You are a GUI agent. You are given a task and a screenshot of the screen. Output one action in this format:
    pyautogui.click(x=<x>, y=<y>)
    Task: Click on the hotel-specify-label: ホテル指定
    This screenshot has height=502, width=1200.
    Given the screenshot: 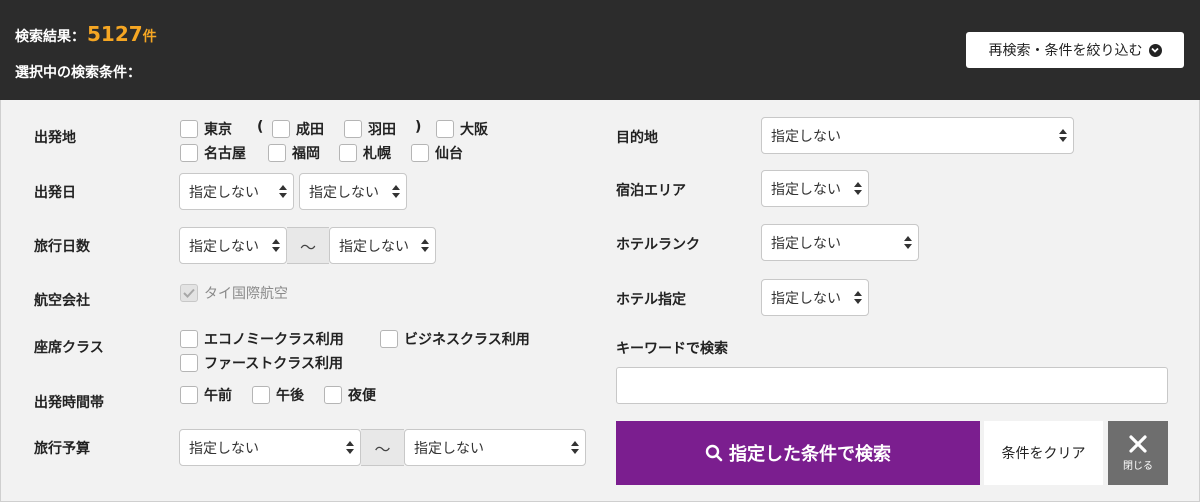 What is the action you would take?
    pyautogui.click(x=651, y=300)
    